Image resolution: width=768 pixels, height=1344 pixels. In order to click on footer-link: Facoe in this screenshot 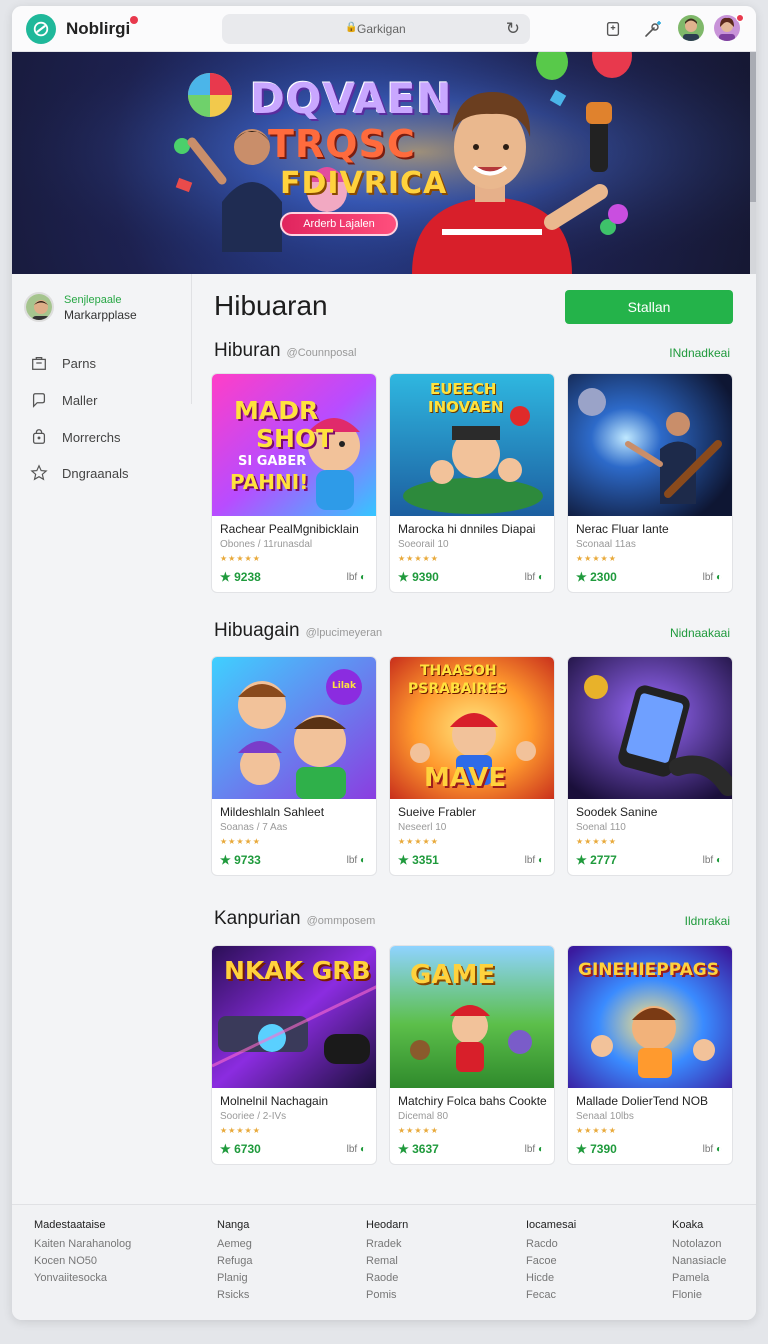, I will do `click(551, 1261)`.